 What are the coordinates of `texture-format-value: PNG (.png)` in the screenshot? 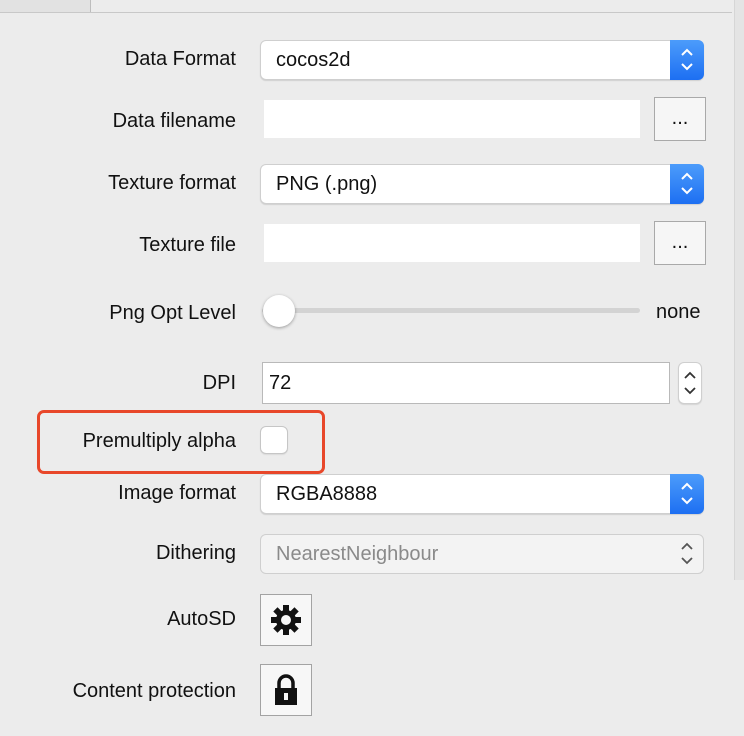 It's located at (327, 184).